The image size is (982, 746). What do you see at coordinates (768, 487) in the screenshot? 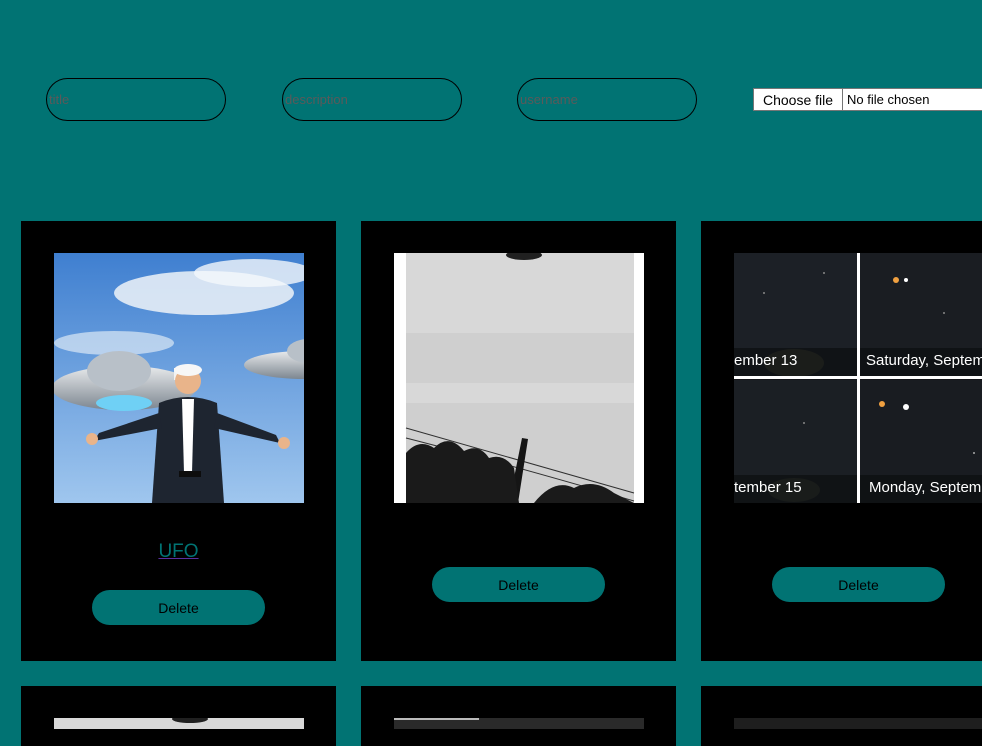
I see `collage-label: tember 15` at bounding box center [768, 487].